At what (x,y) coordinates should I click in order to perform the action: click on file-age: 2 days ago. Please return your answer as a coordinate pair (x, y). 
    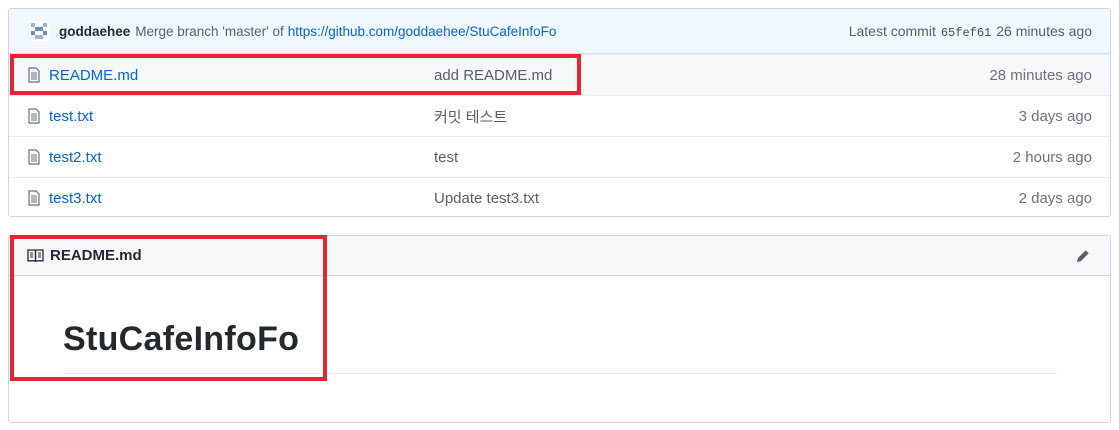
    Looking at the image, I should click on (1055, 198).